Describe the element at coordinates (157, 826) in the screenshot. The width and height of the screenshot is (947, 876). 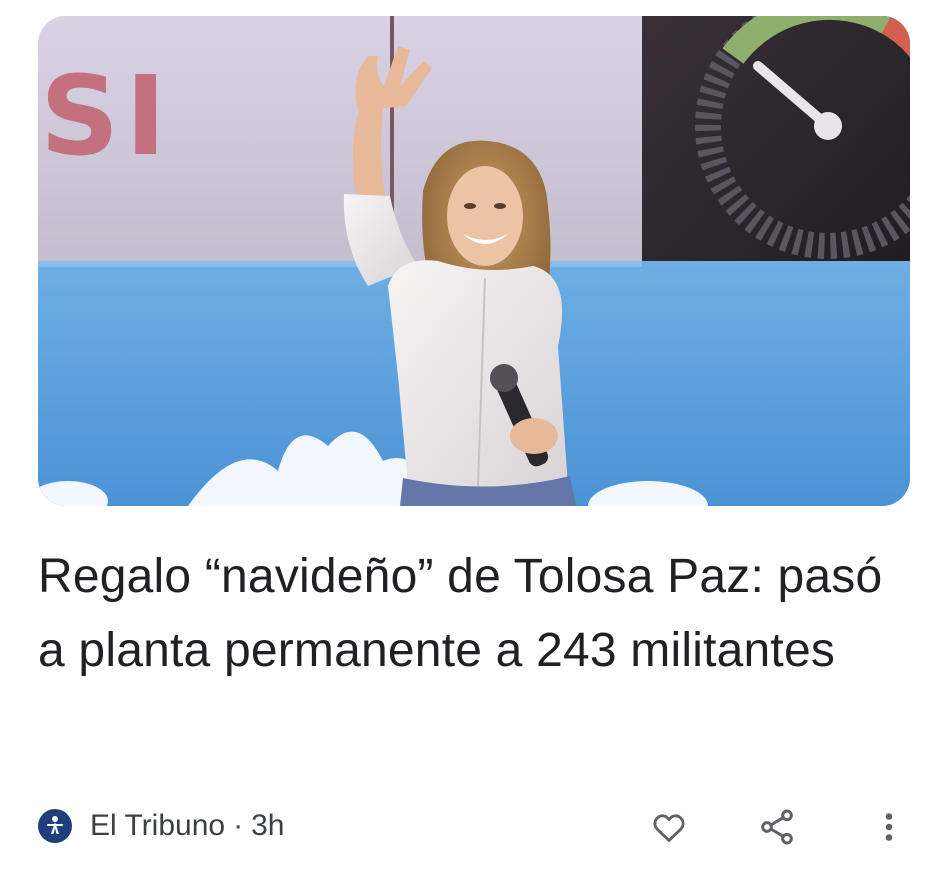
I see `source-name: El Tribuno` at that location.